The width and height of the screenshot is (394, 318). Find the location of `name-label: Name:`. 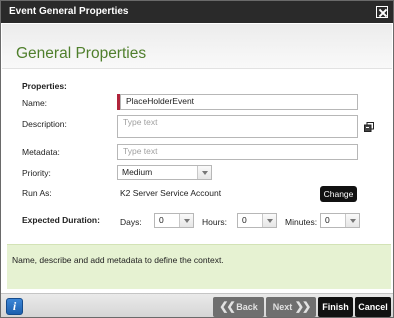

name-label: Name: is located at coordinates (35, 103).